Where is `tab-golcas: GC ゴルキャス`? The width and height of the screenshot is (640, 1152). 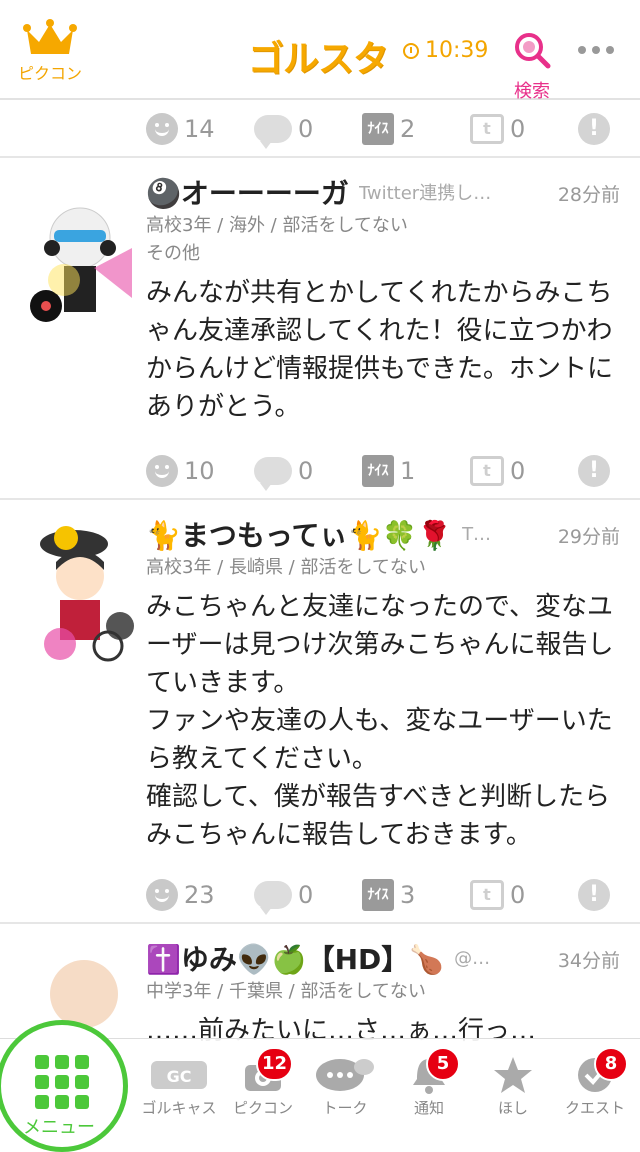 tab-golcas: GC ゴルキャス is located at coordinates (179, 1085).